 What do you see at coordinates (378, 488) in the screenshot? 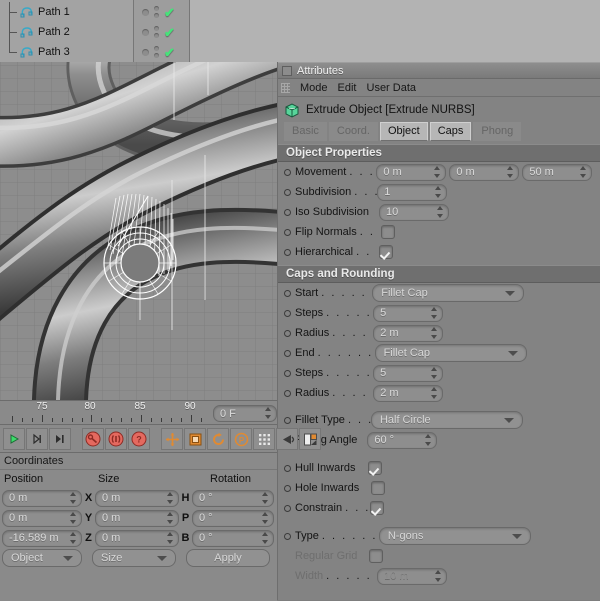
I see `hole-inwards-checkbox` at bounding box center [378, 488].